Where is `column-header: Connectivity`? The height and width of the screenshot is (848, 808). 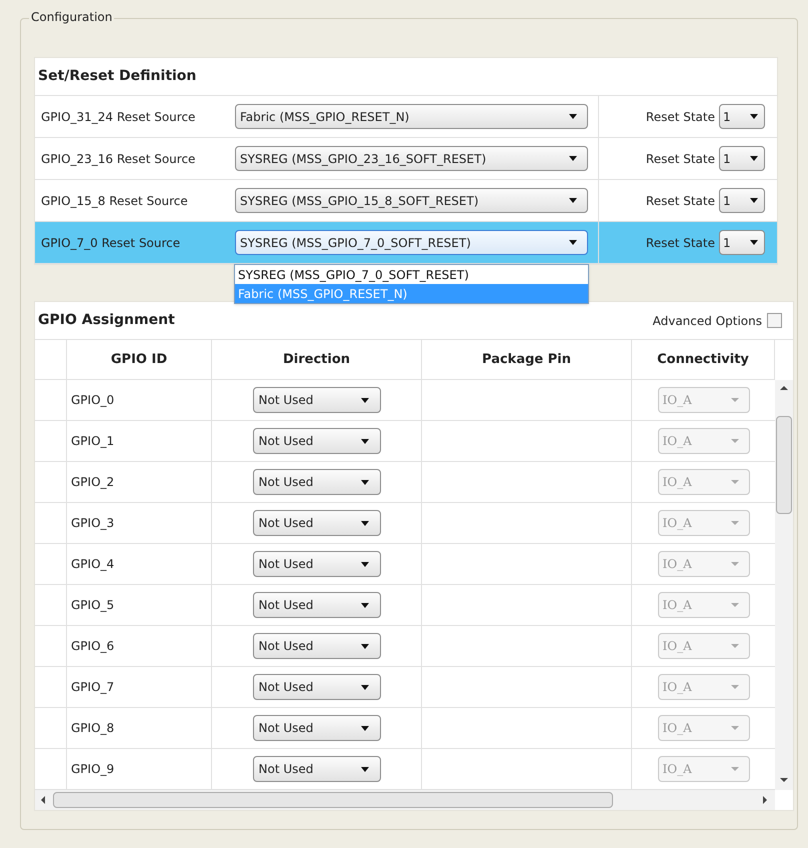
column-header: Connectivity is located at coordinates (703, 360).